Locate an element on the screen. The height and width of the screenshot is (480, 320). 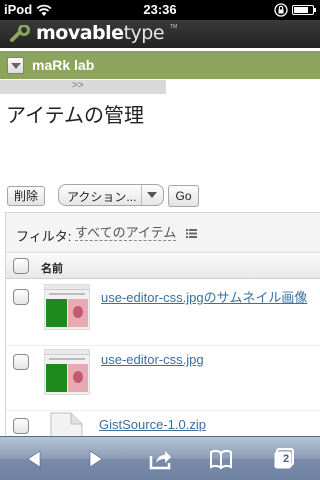
list-icon is located at coordinates (191, 233).